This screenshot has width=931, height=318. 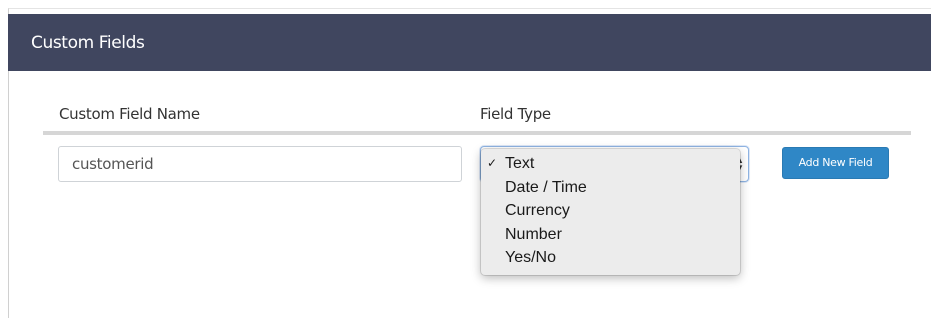 I want to click on column-header-name: Custom Field Name, so click(x=129, y=114).